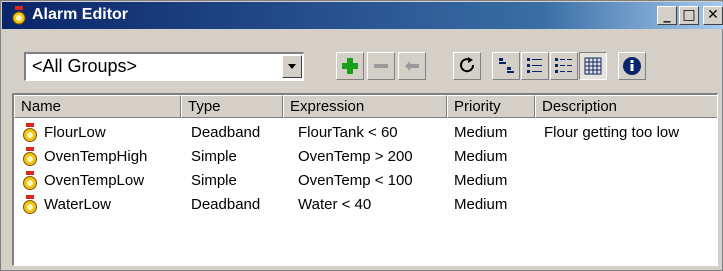 The width and height of the screenshot is (723, 271). I want to click on remove-alarm-button, so click(381, 66).